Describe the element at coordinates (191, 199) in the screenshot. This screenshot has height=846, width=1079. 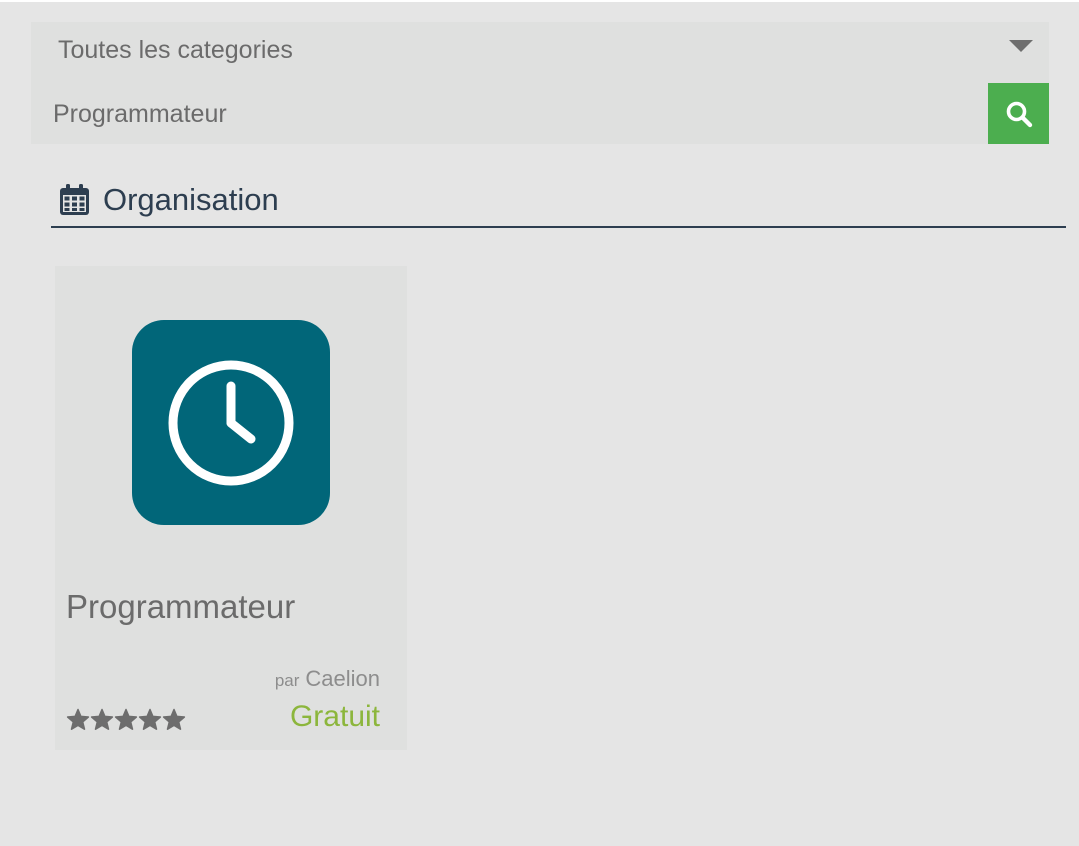
I see `section-title: Organisation` at that location.